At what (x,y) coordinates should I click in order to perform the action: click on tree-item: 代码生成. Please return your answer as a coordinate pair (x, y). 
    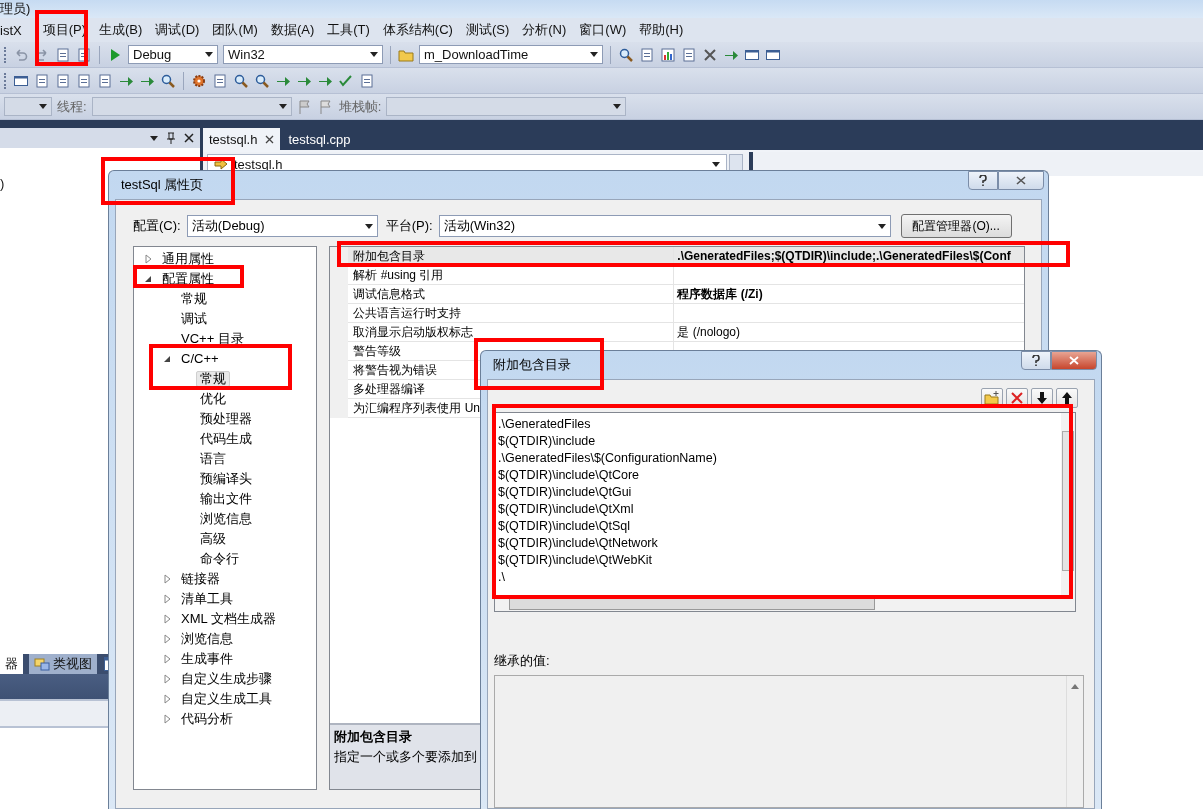
    Looking at the image, I should click on (226, 439).